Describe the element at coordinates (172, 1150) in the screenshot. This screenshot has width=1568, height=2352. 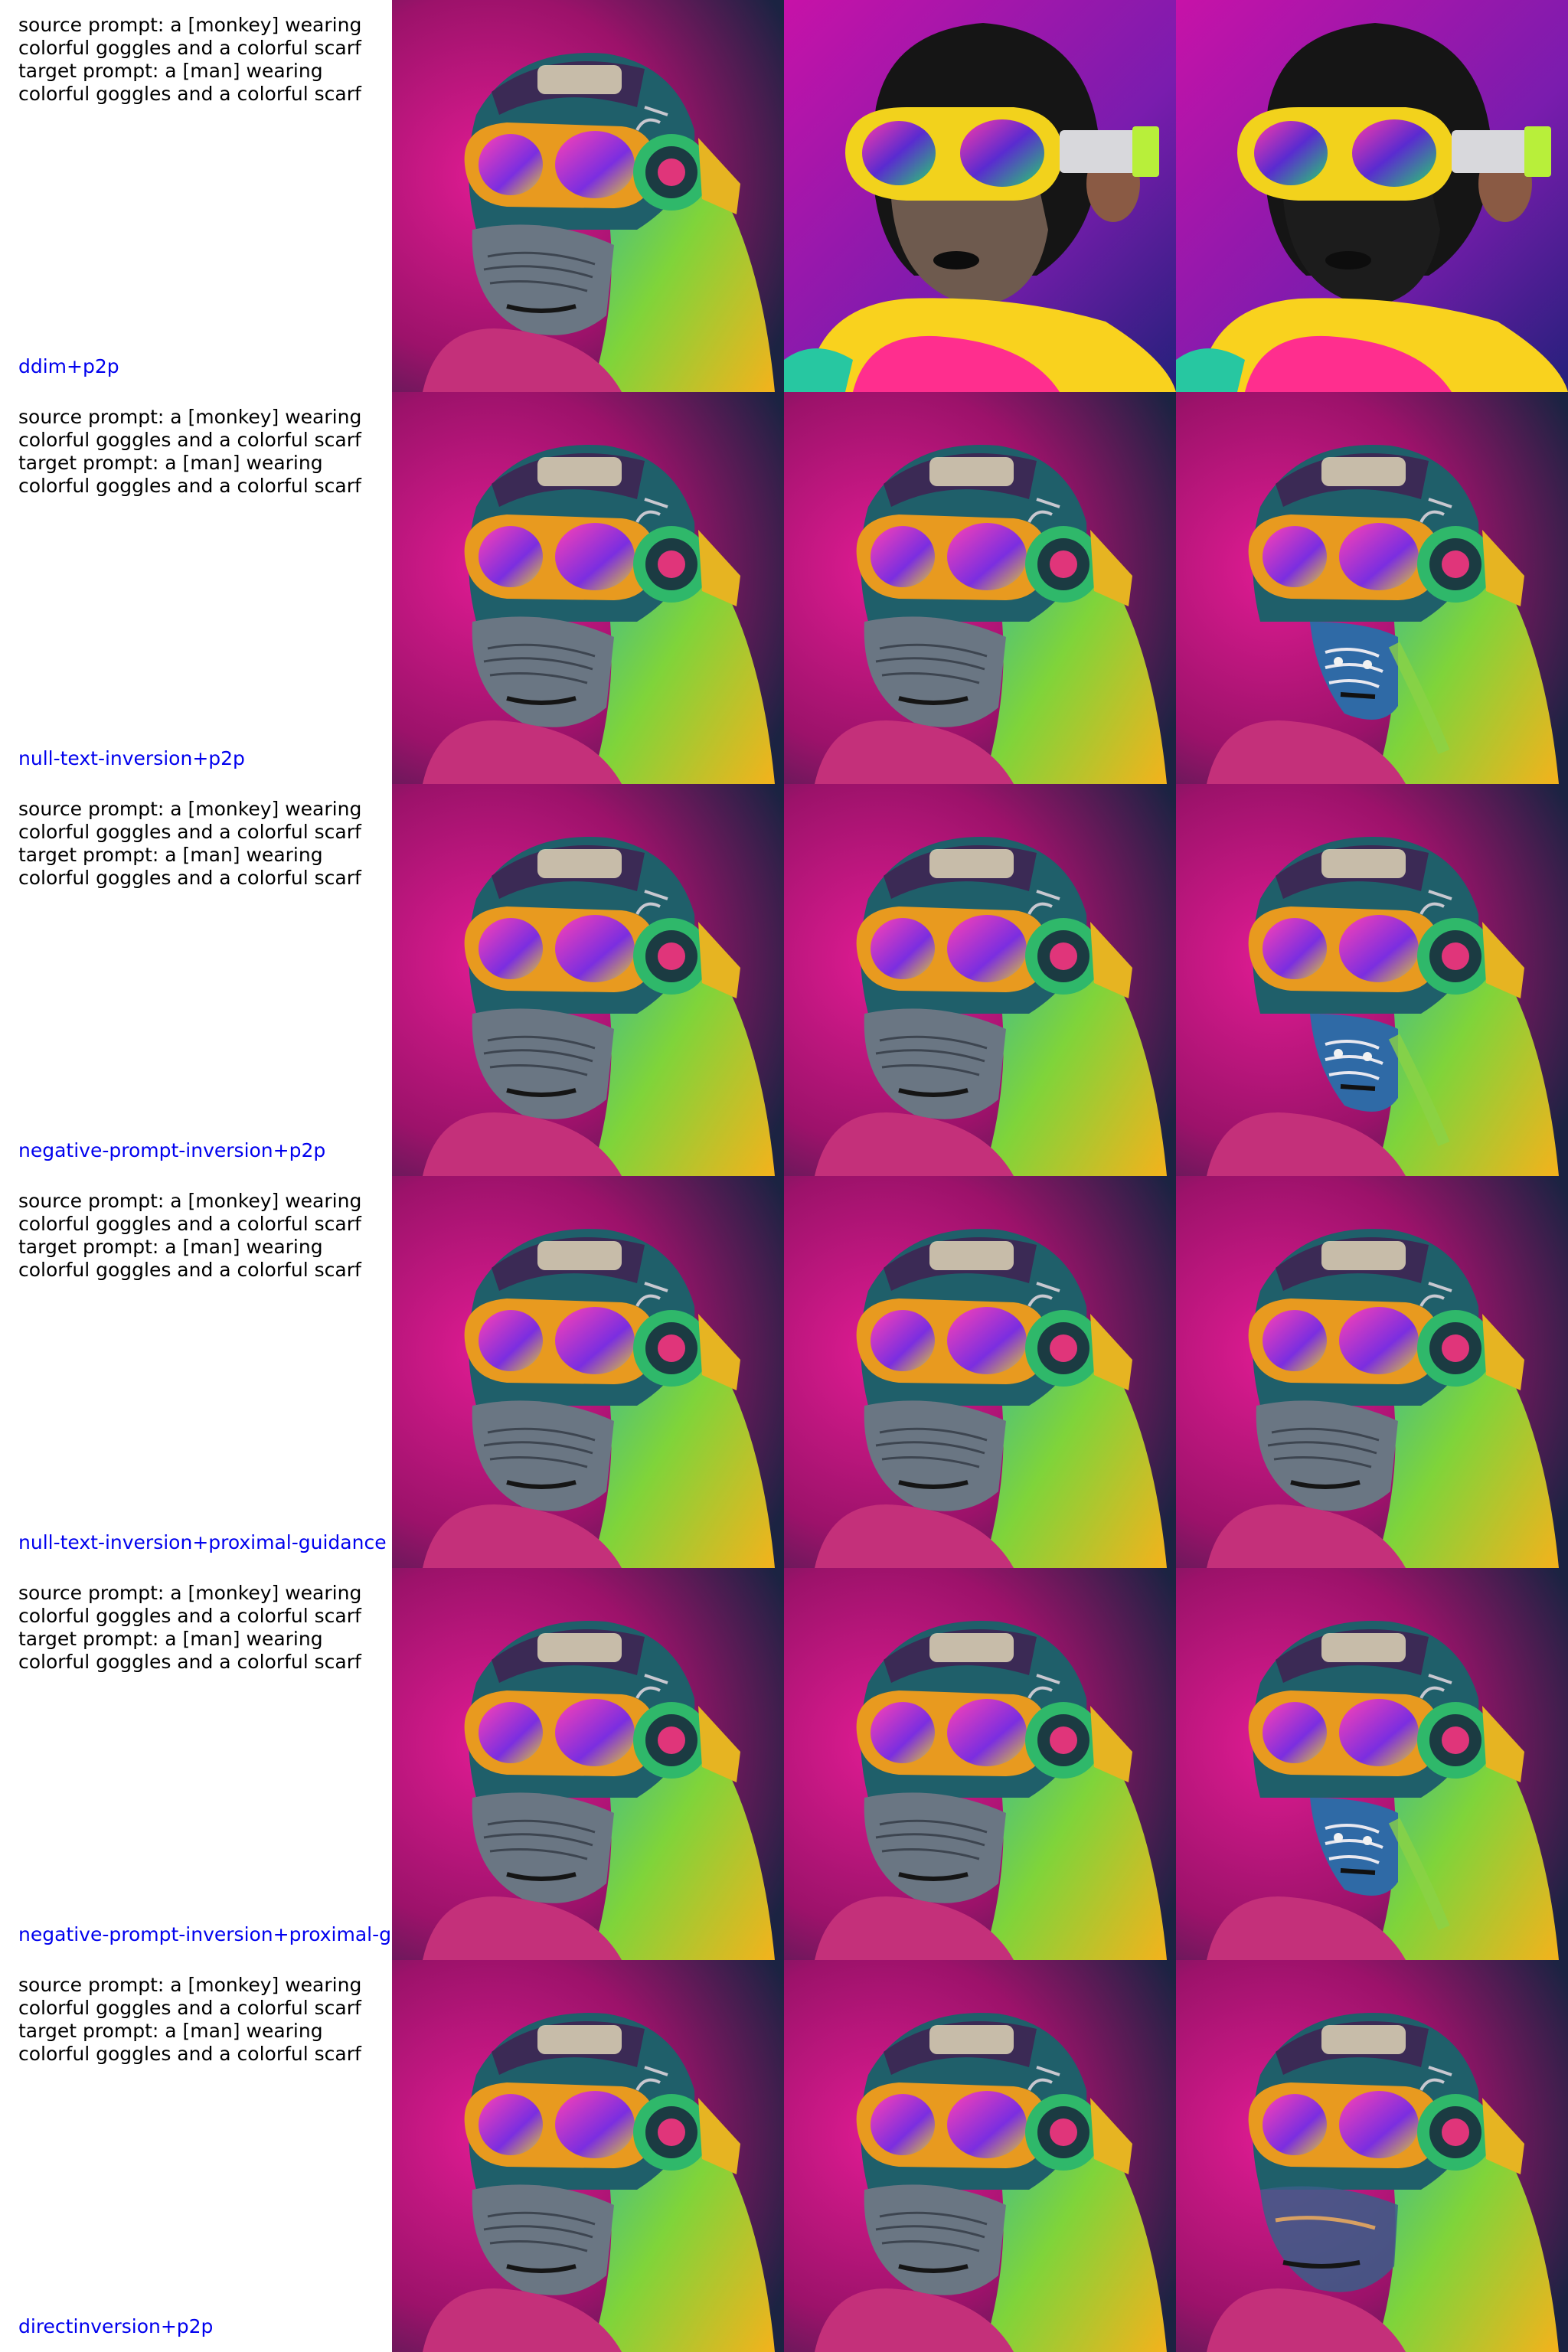
I see `method-label: negative-prompt-inversion+p2p` at that location.